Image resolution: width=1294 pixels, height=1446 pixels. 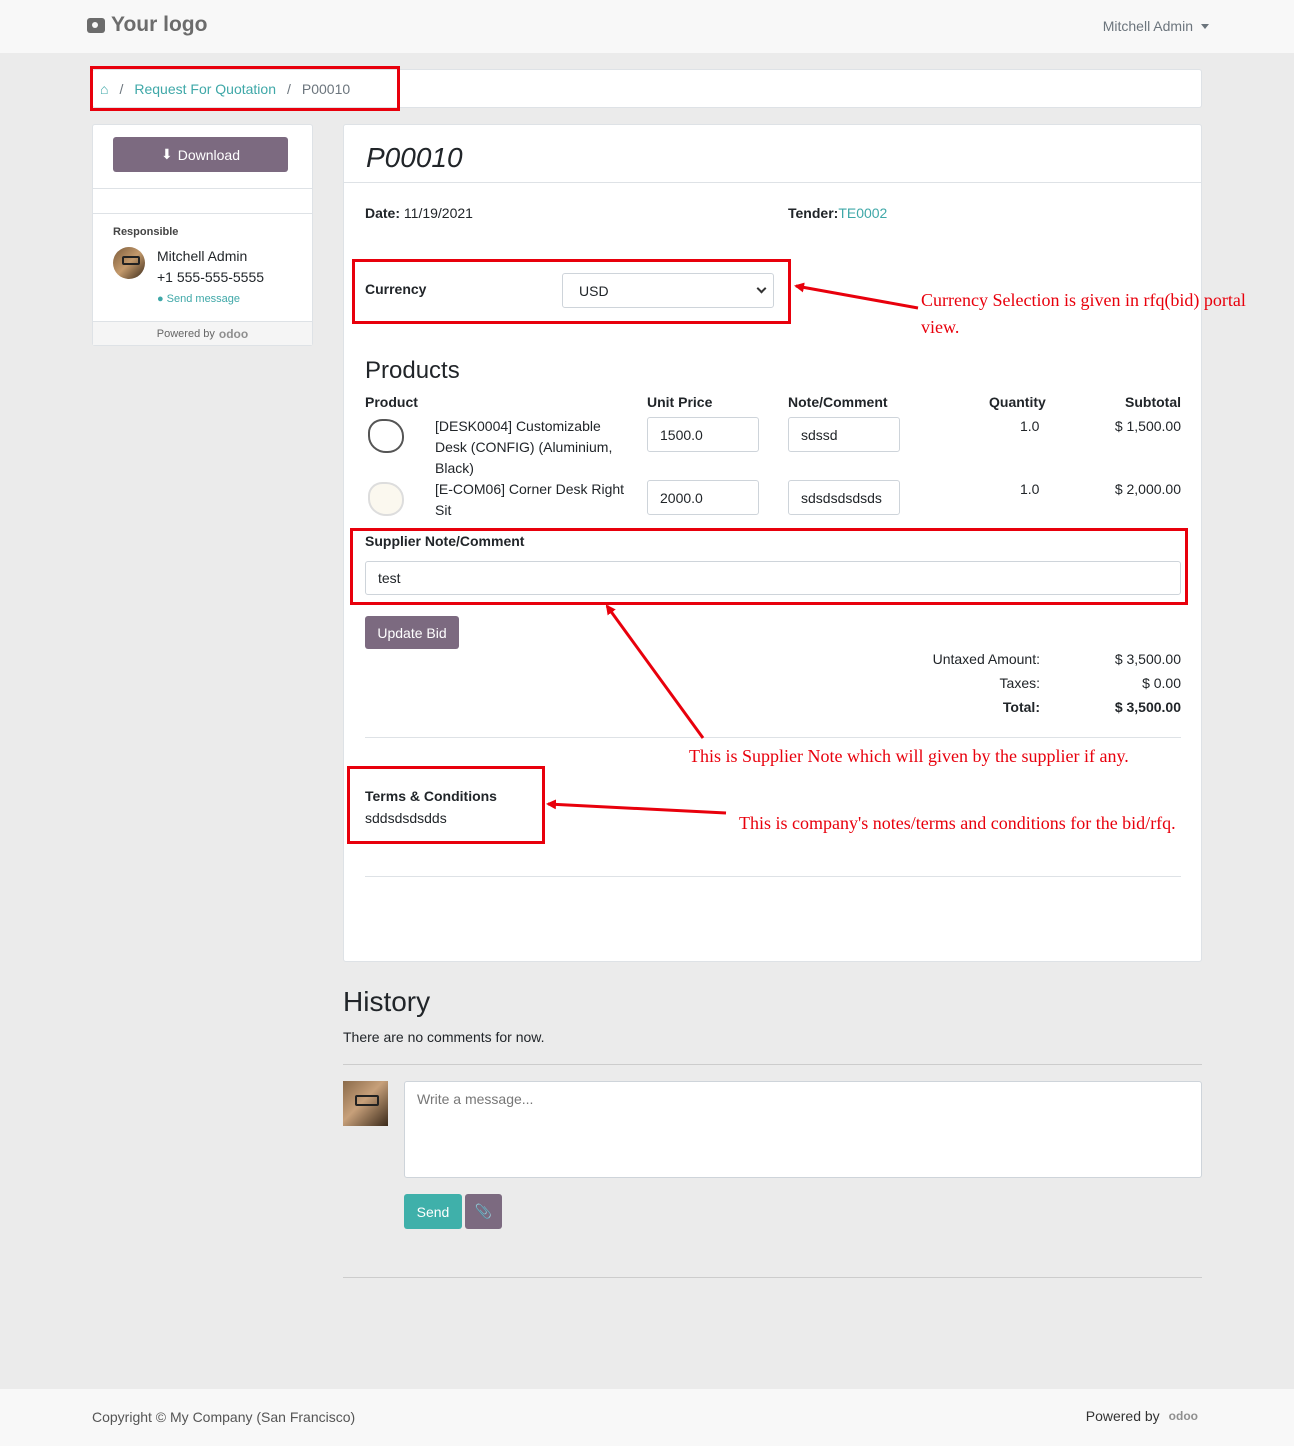 What do you see at coordinates (732, 548) in the screenshot?
I see `annotation-arrows` at bounding box center [732, 548].